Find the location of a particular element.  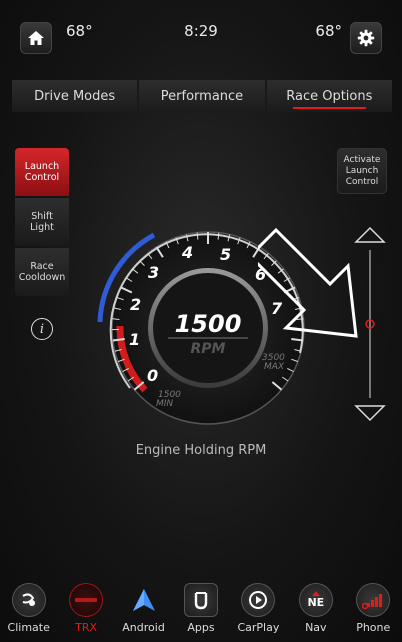

dock-nav: NE Nav is located at coordinates (315, 609).